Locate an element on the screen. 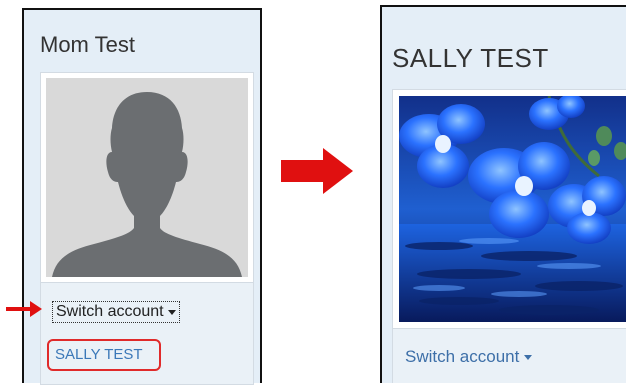 Image resolution: width=626 pixels, height=385 pixels. account-name: Mom Test is located at coordinates (87, 44).